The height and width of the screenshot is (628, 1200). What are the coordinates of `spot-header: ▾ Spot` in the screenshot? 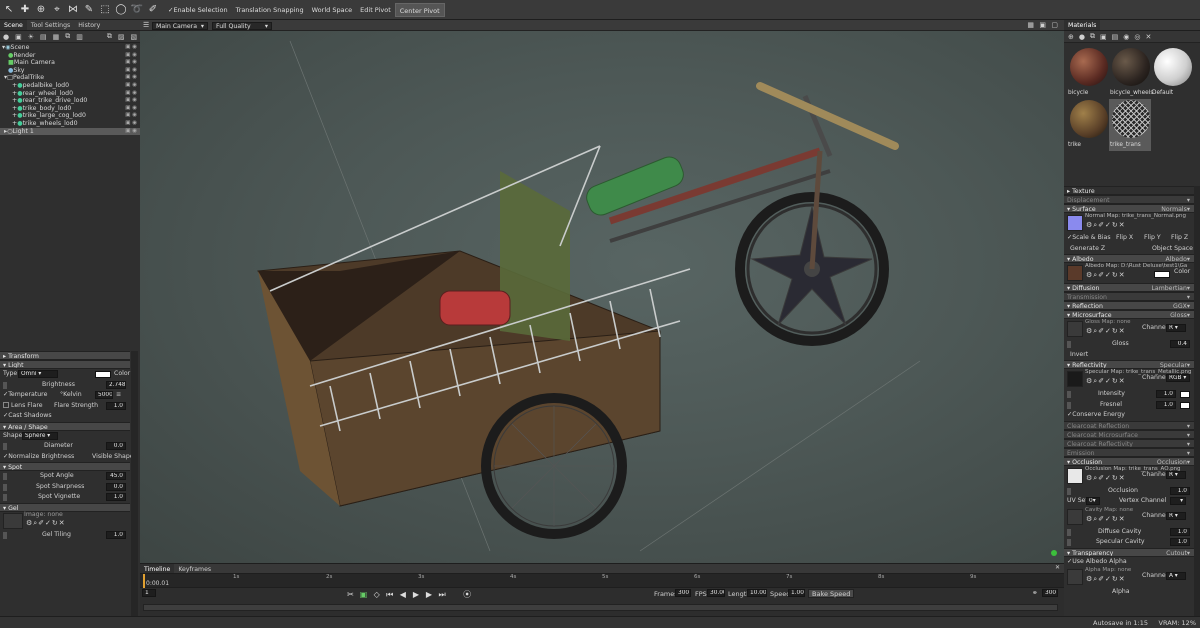 It's located at (65, 466).